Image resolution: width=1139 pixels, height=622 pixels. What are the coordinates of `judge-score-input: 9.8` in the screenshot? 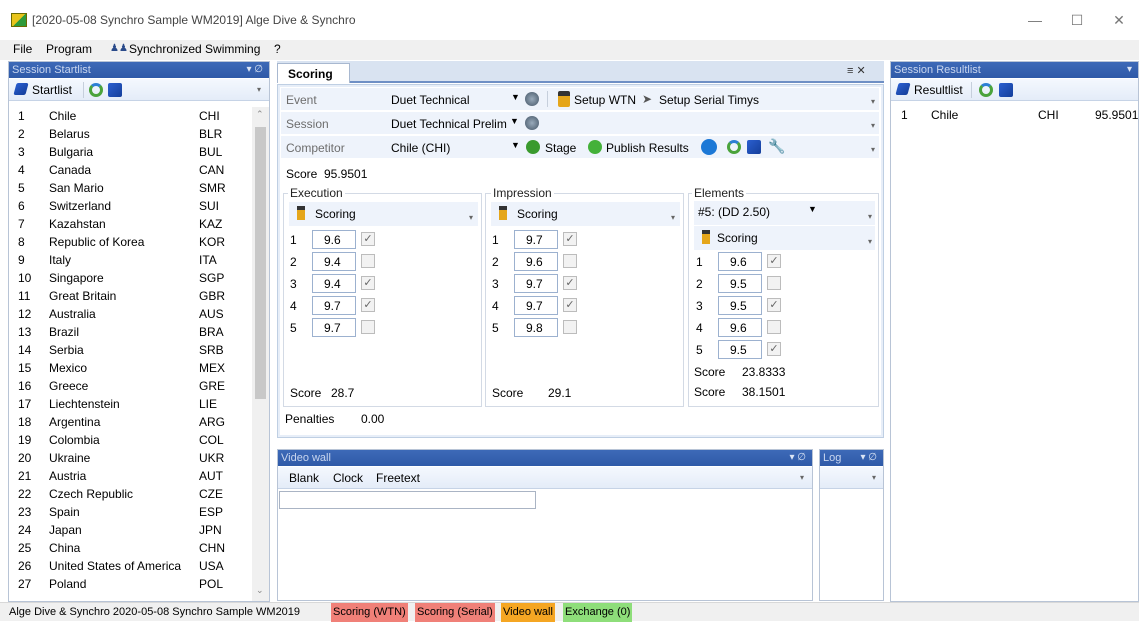 It's located at (536, 327).